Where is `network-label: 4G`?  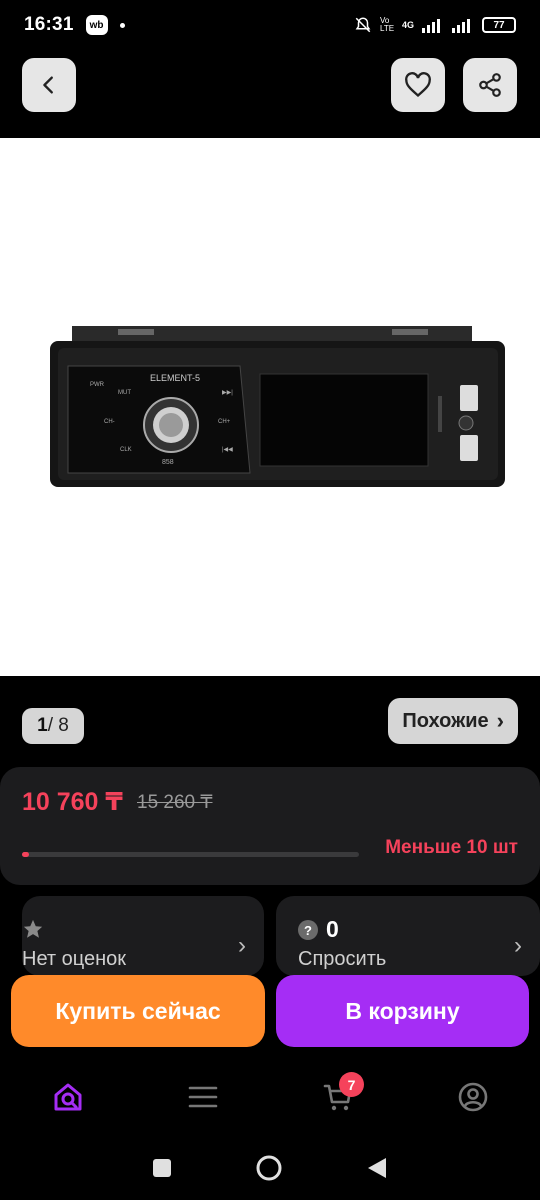 network-label: 4G is located at coordinates (407, 25).